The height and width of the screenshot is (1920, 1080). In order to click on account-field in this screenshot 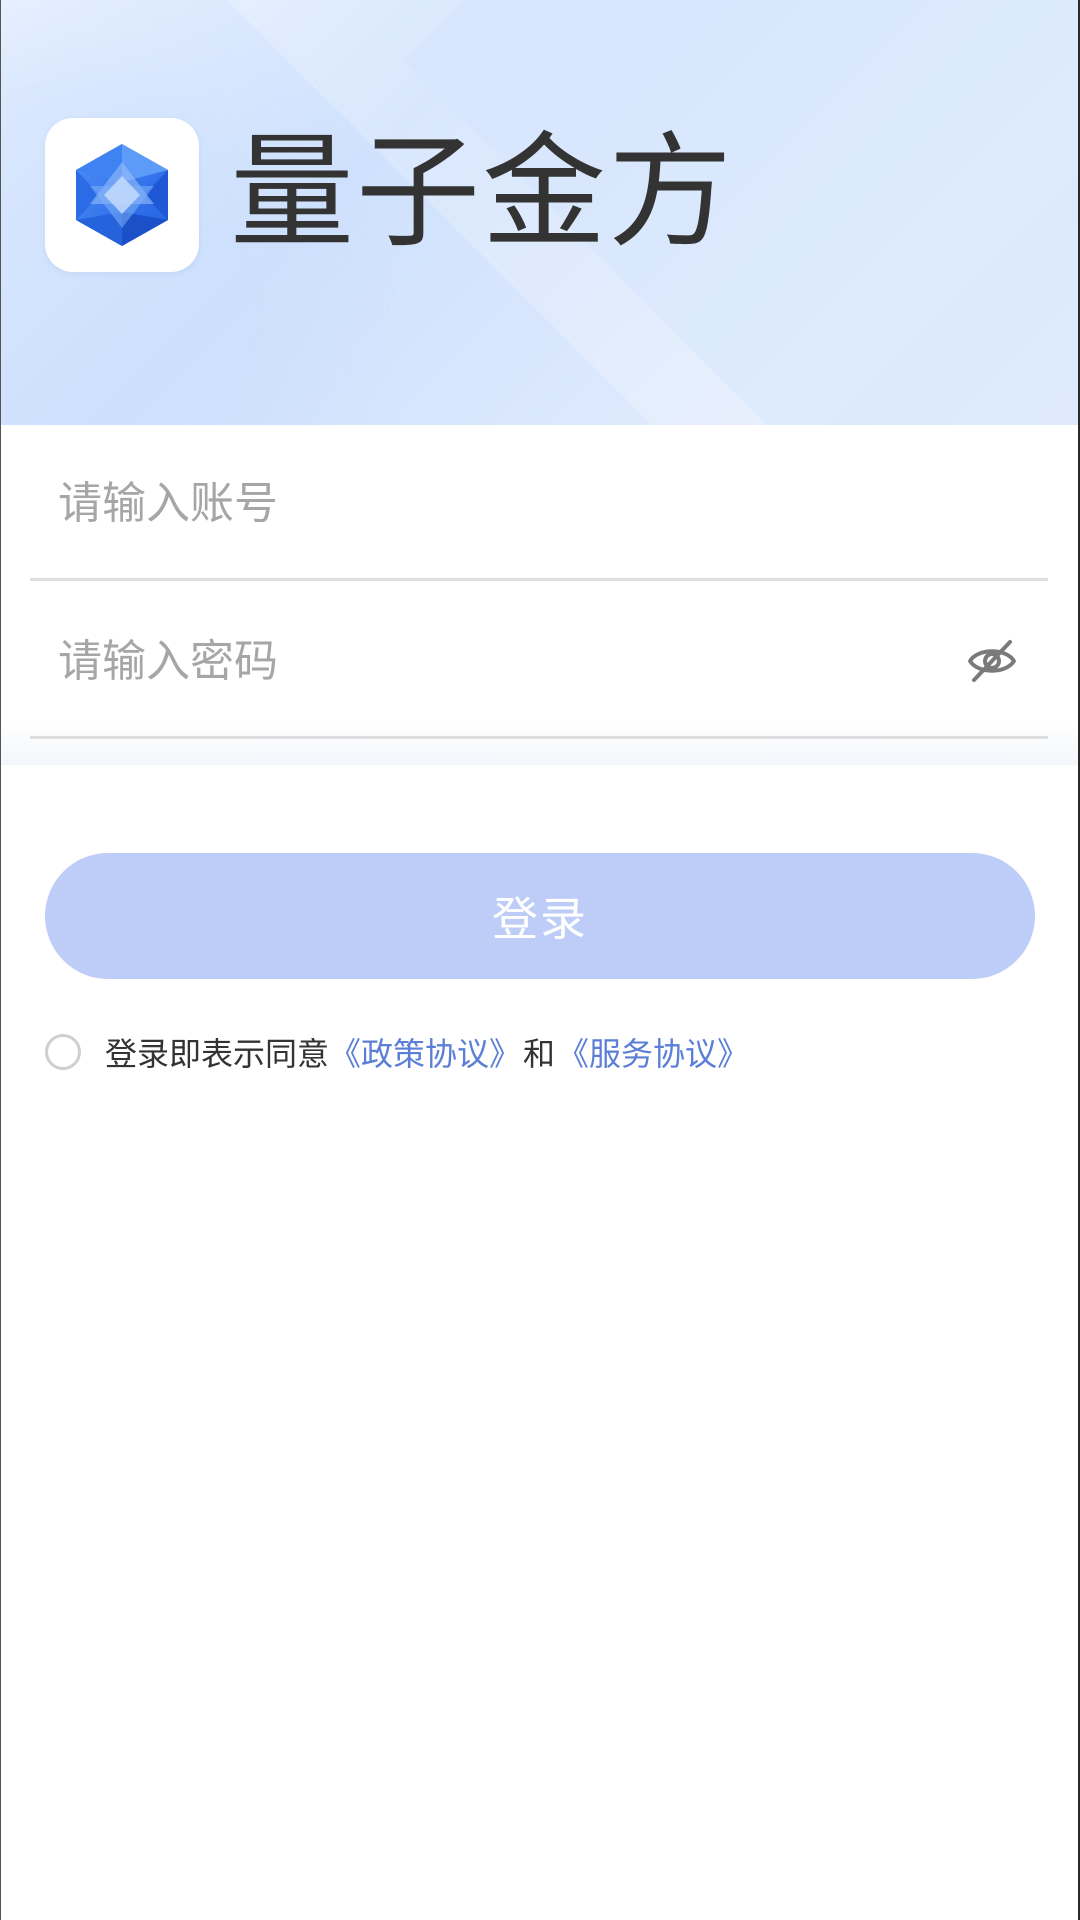, I will do `click(539, 503)`.